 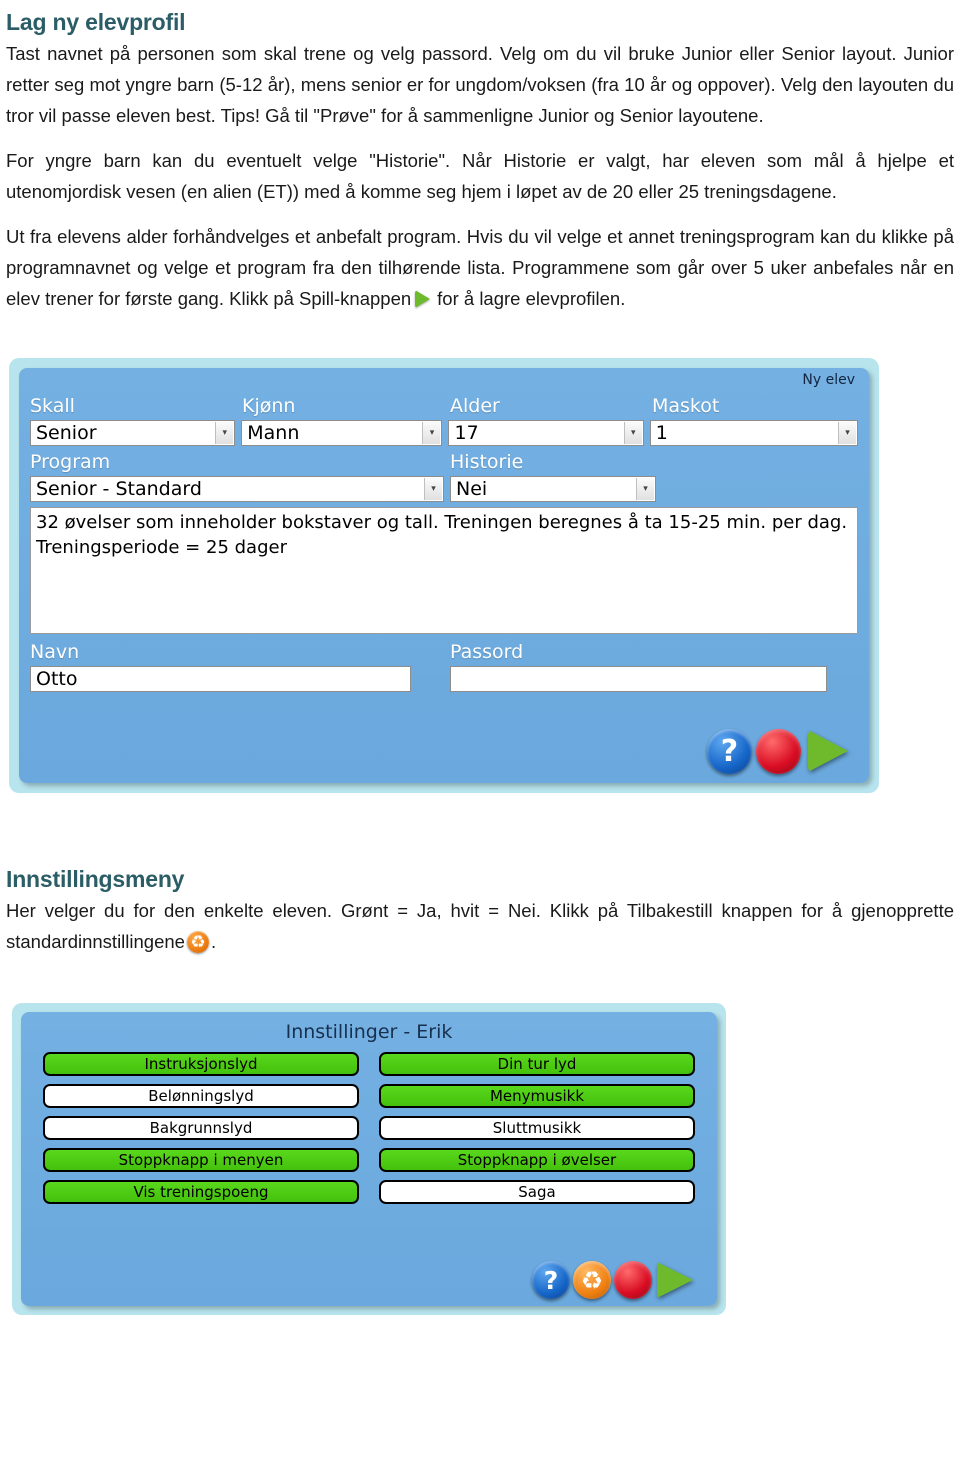 I want to click on alder-select: 17 ▾, so click(x=546, y=433).